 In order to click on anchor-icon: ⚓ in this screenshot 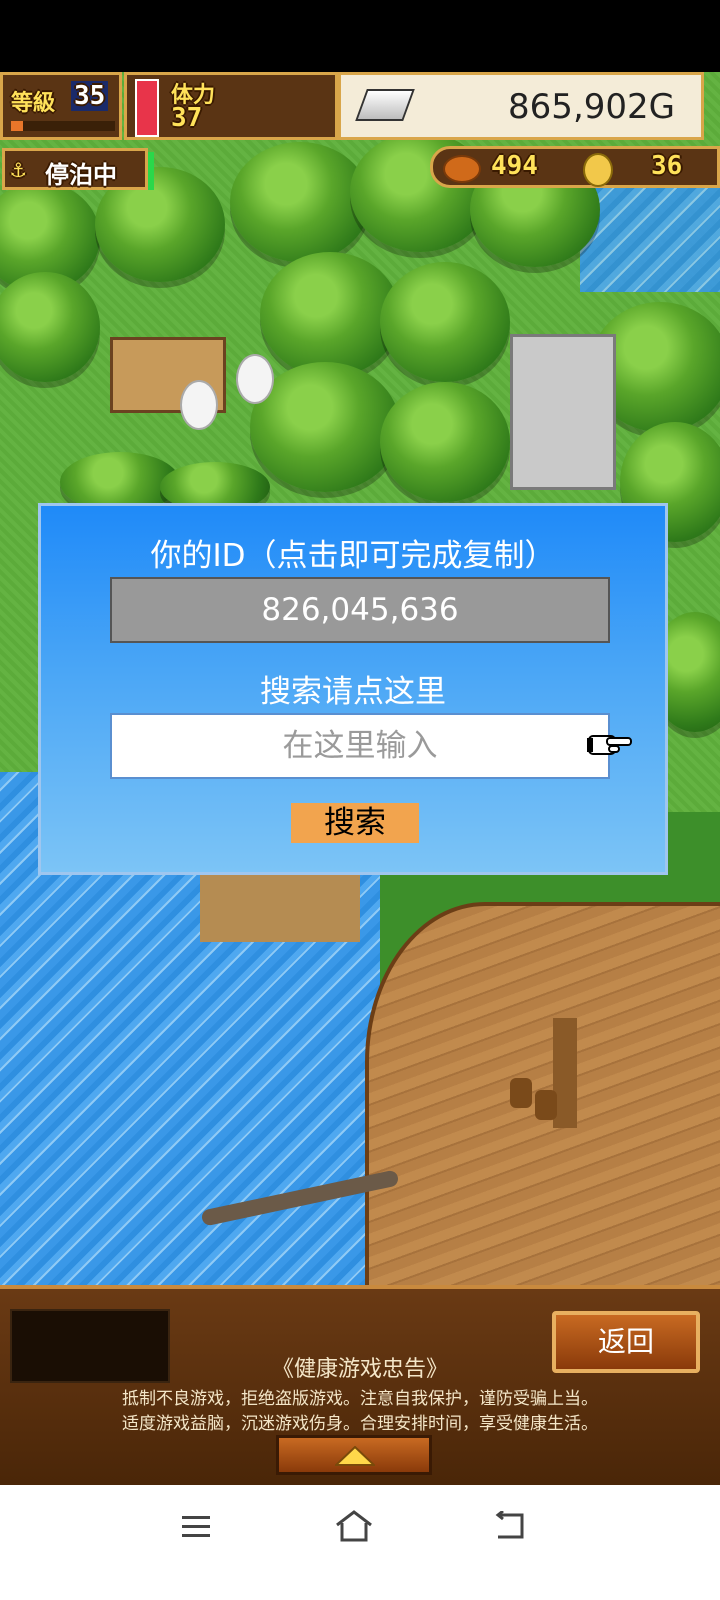, I will do `click(18, 169)`.